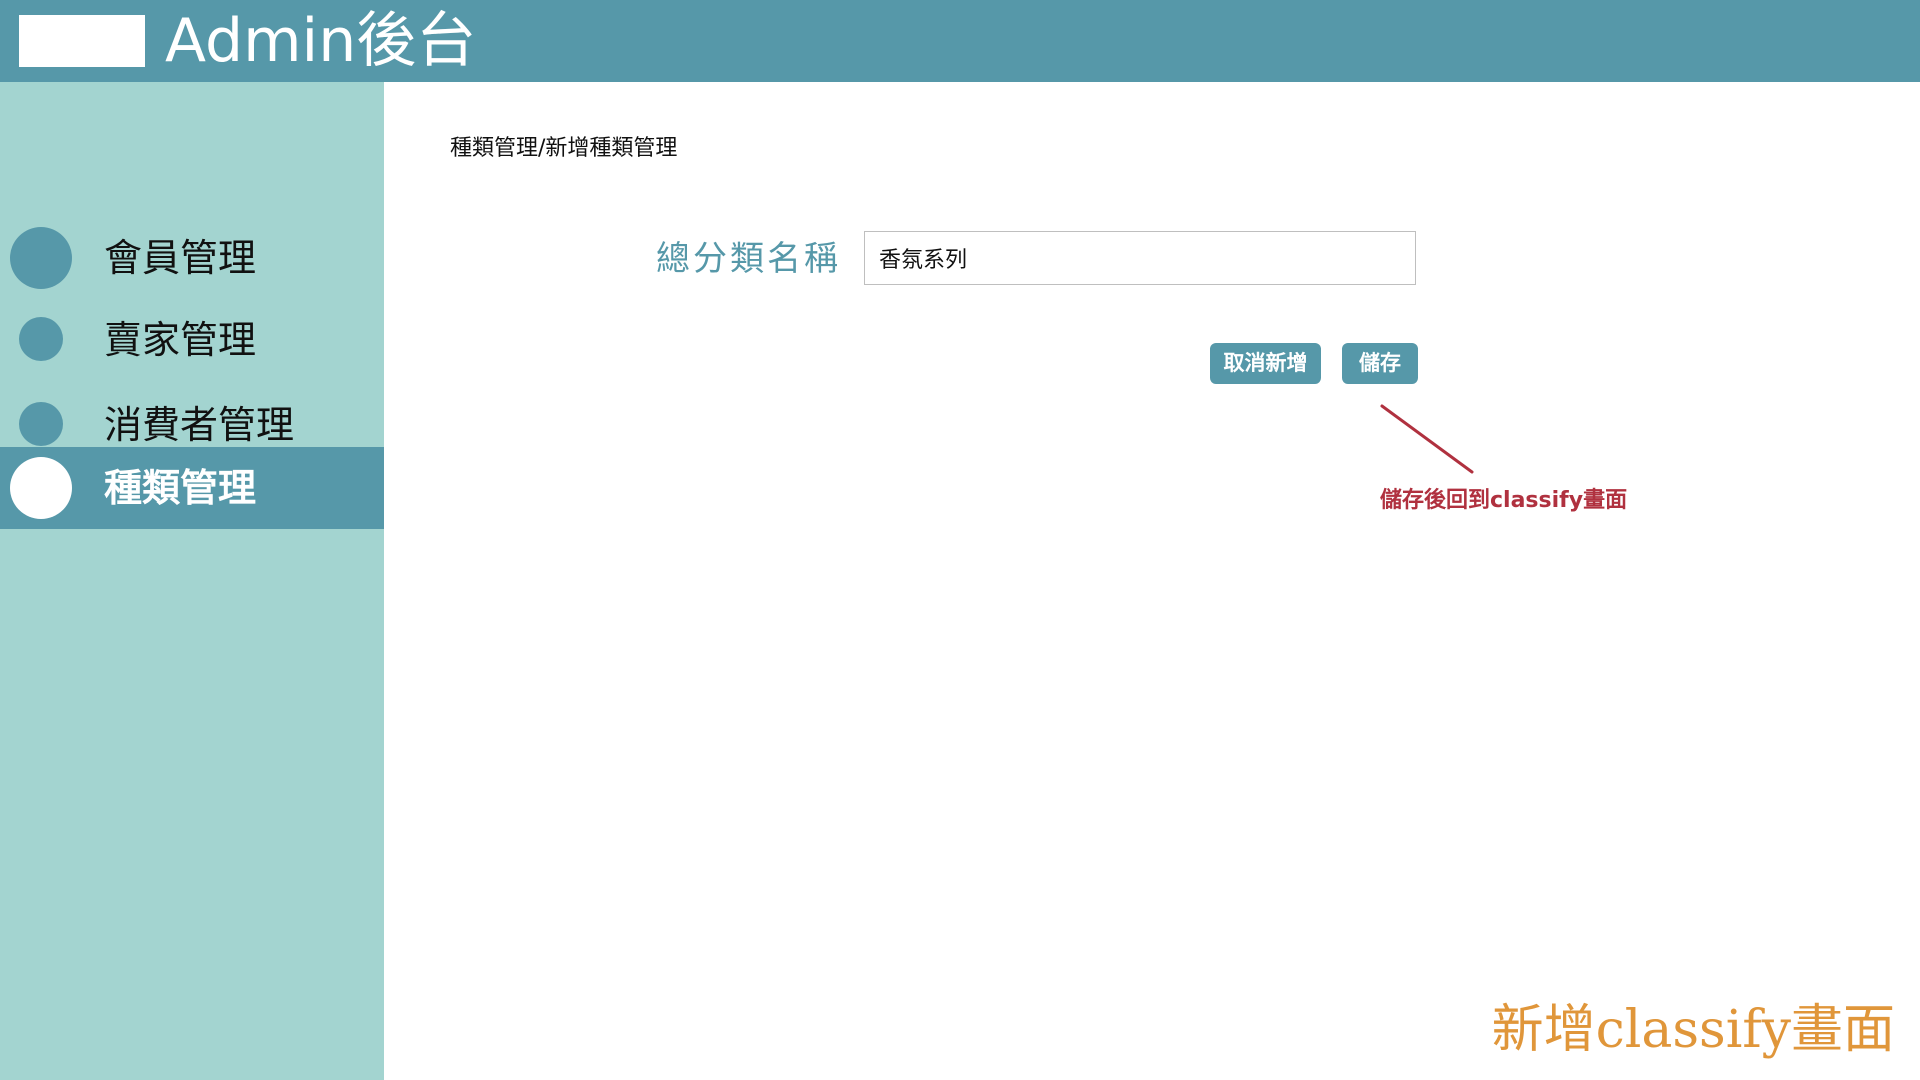  What do you see at coordinates (180, 340) in the screenshot?
I see `sidebar-item-label: 賣家管理` at bounding box center [180, 340].